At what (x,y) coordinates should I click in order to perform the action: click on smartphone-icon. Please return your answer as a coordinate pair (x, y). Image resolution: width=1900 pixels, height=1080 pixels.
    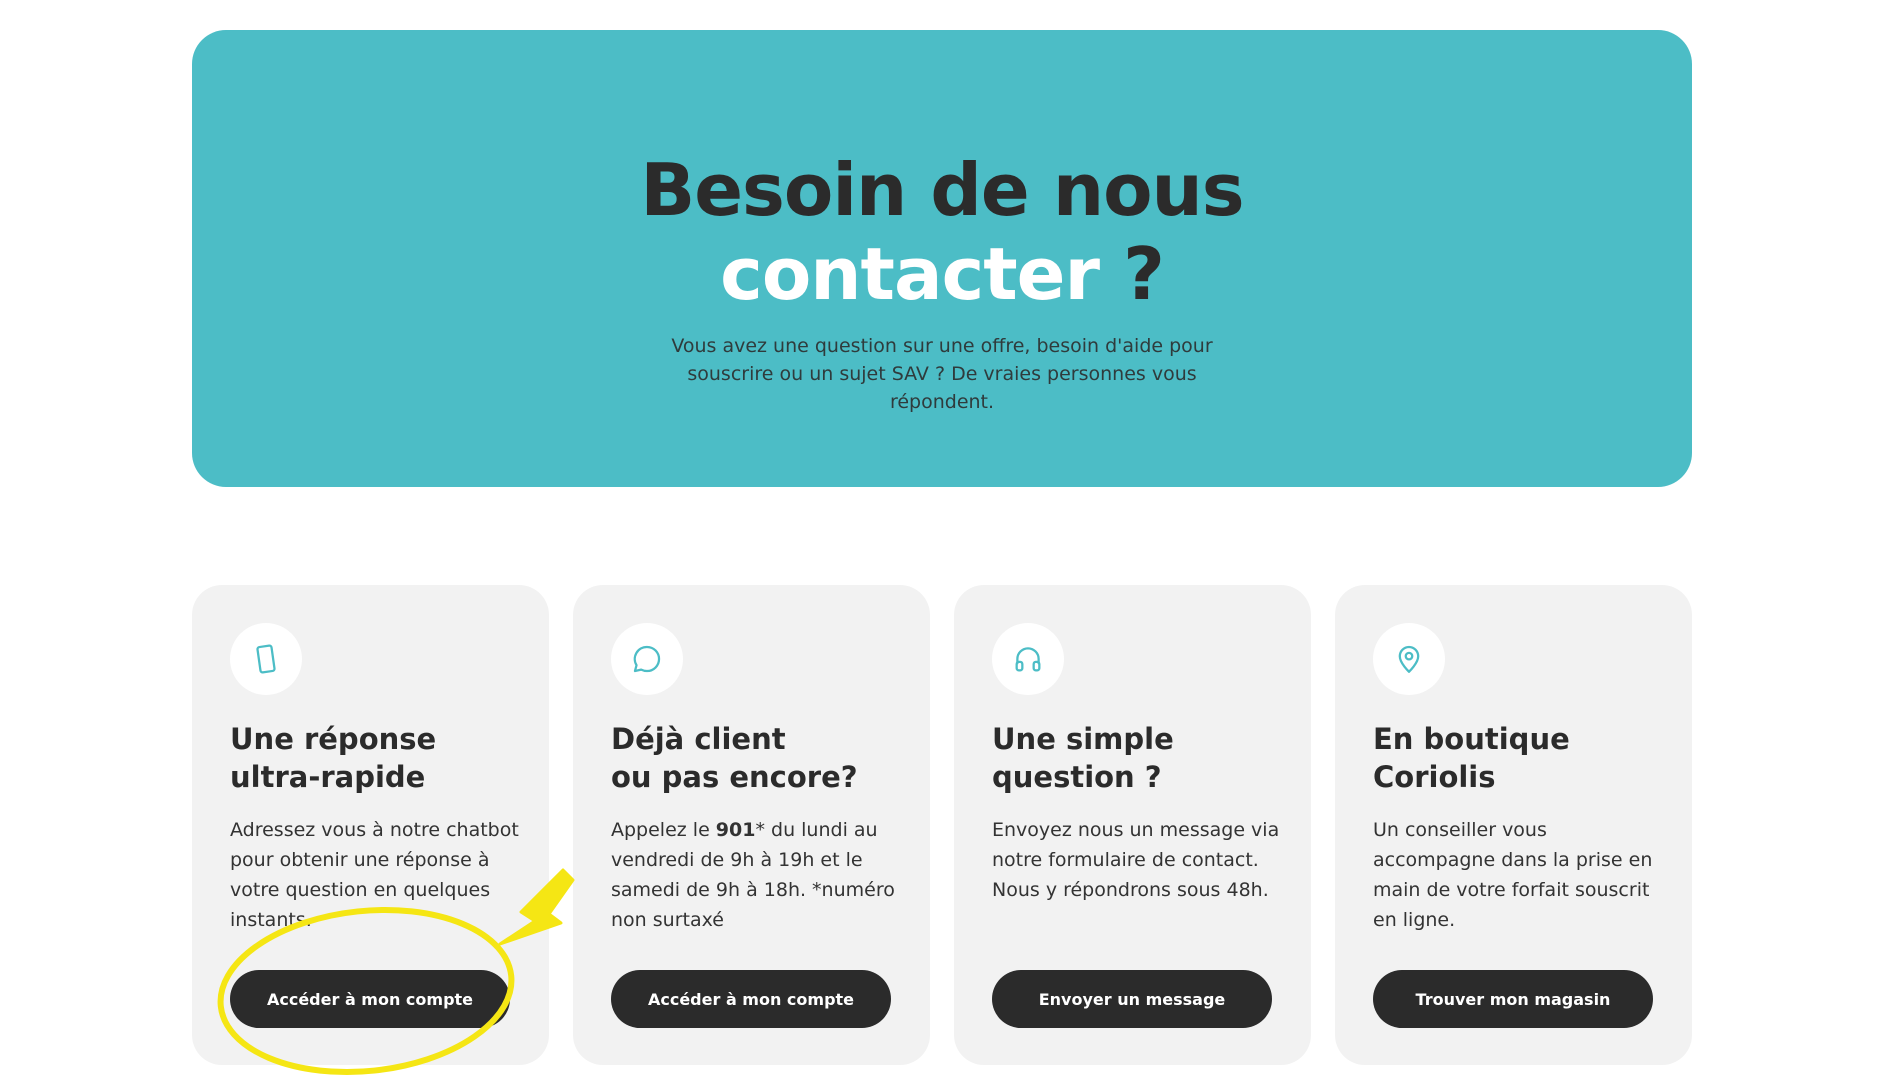
    Looking at the image, I should click on (266, 659).